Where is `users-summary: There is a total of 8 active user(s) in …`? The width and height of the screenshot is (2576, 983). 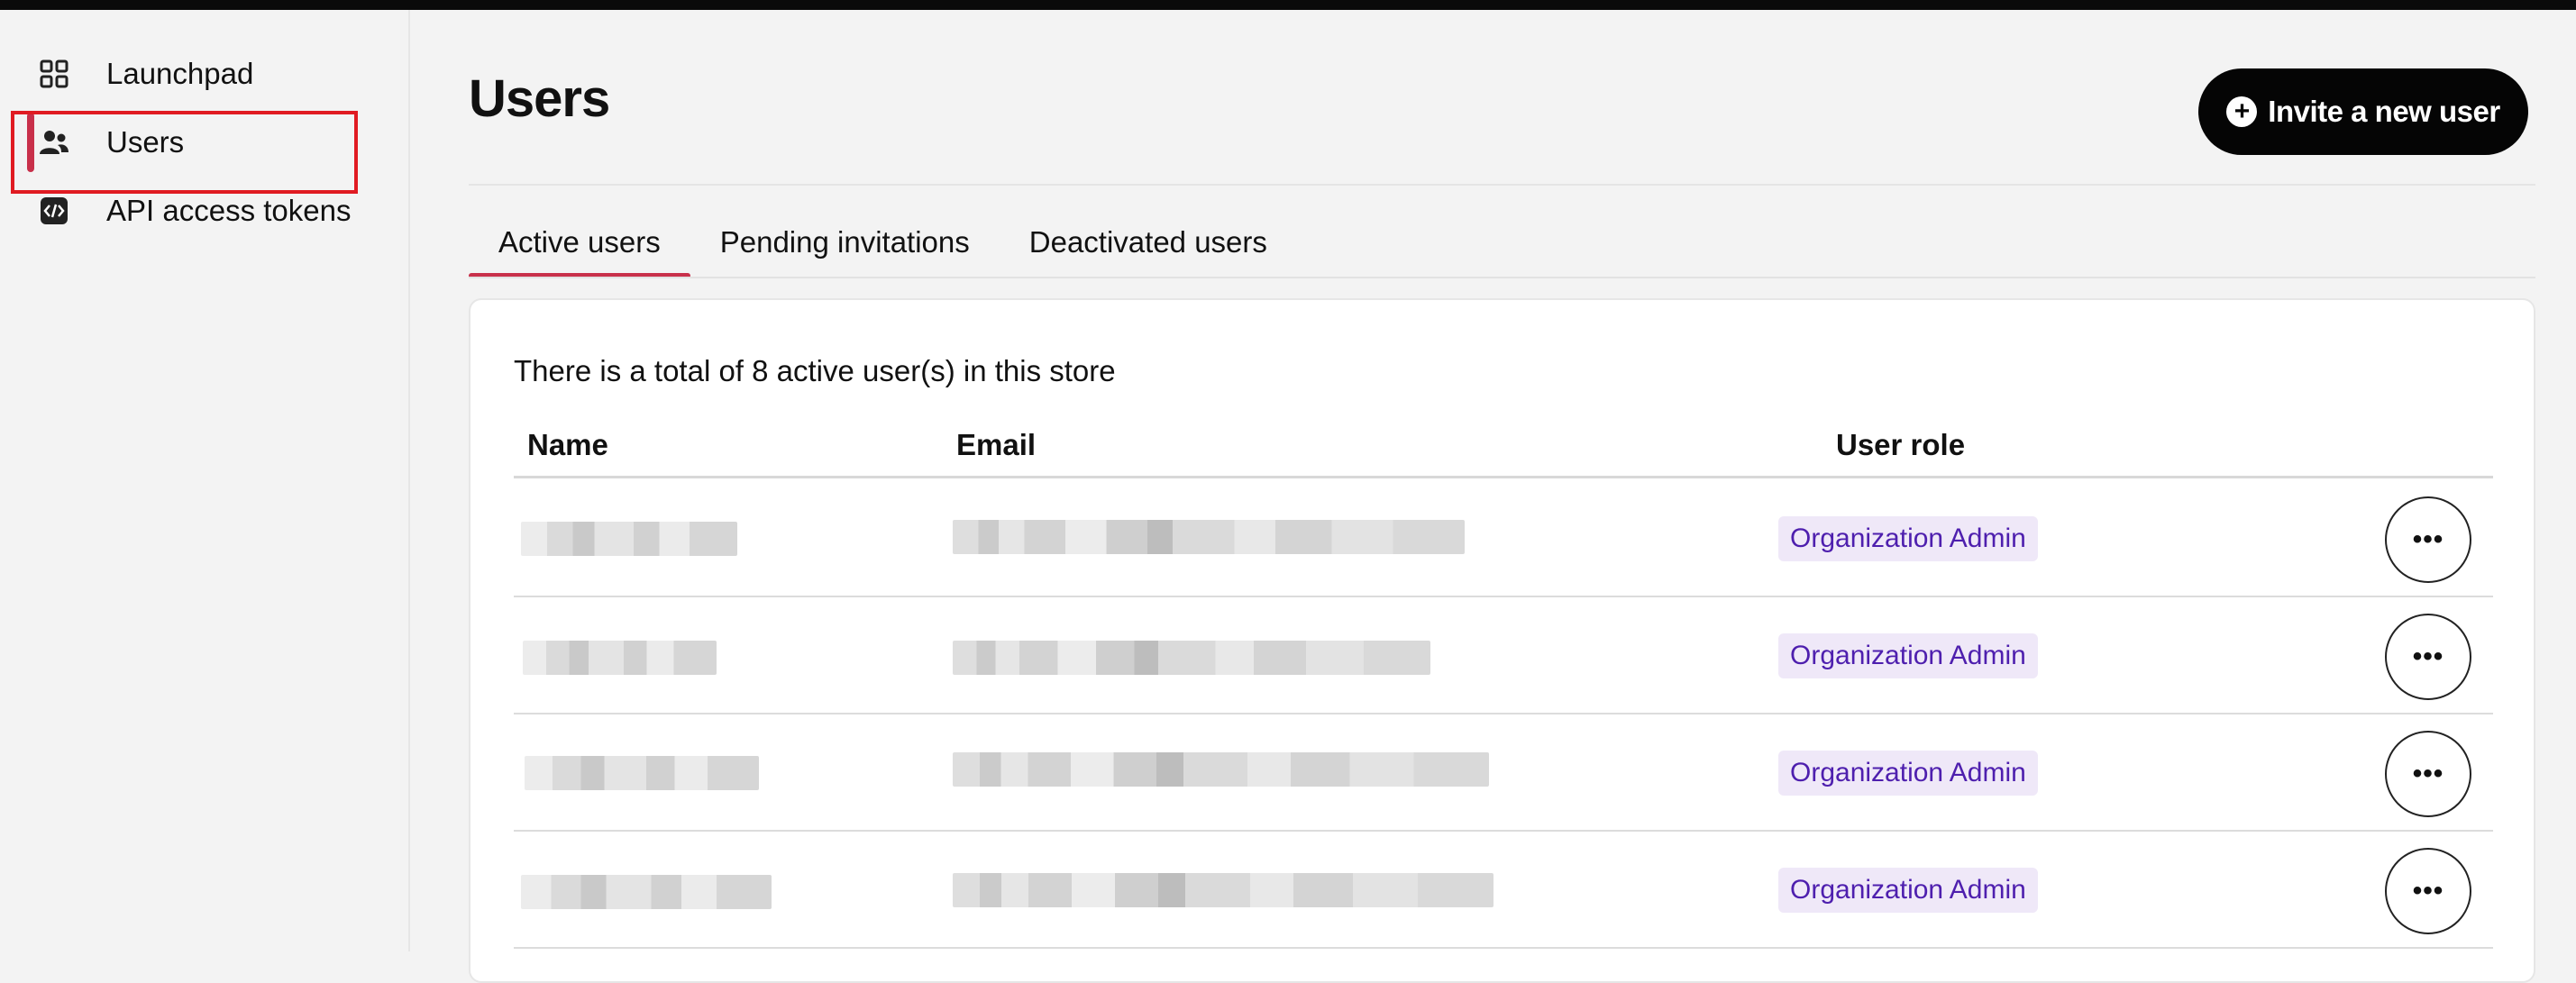 users-summary: There is a total of 8 active user(s) in … is located at coordinates (815, 370).